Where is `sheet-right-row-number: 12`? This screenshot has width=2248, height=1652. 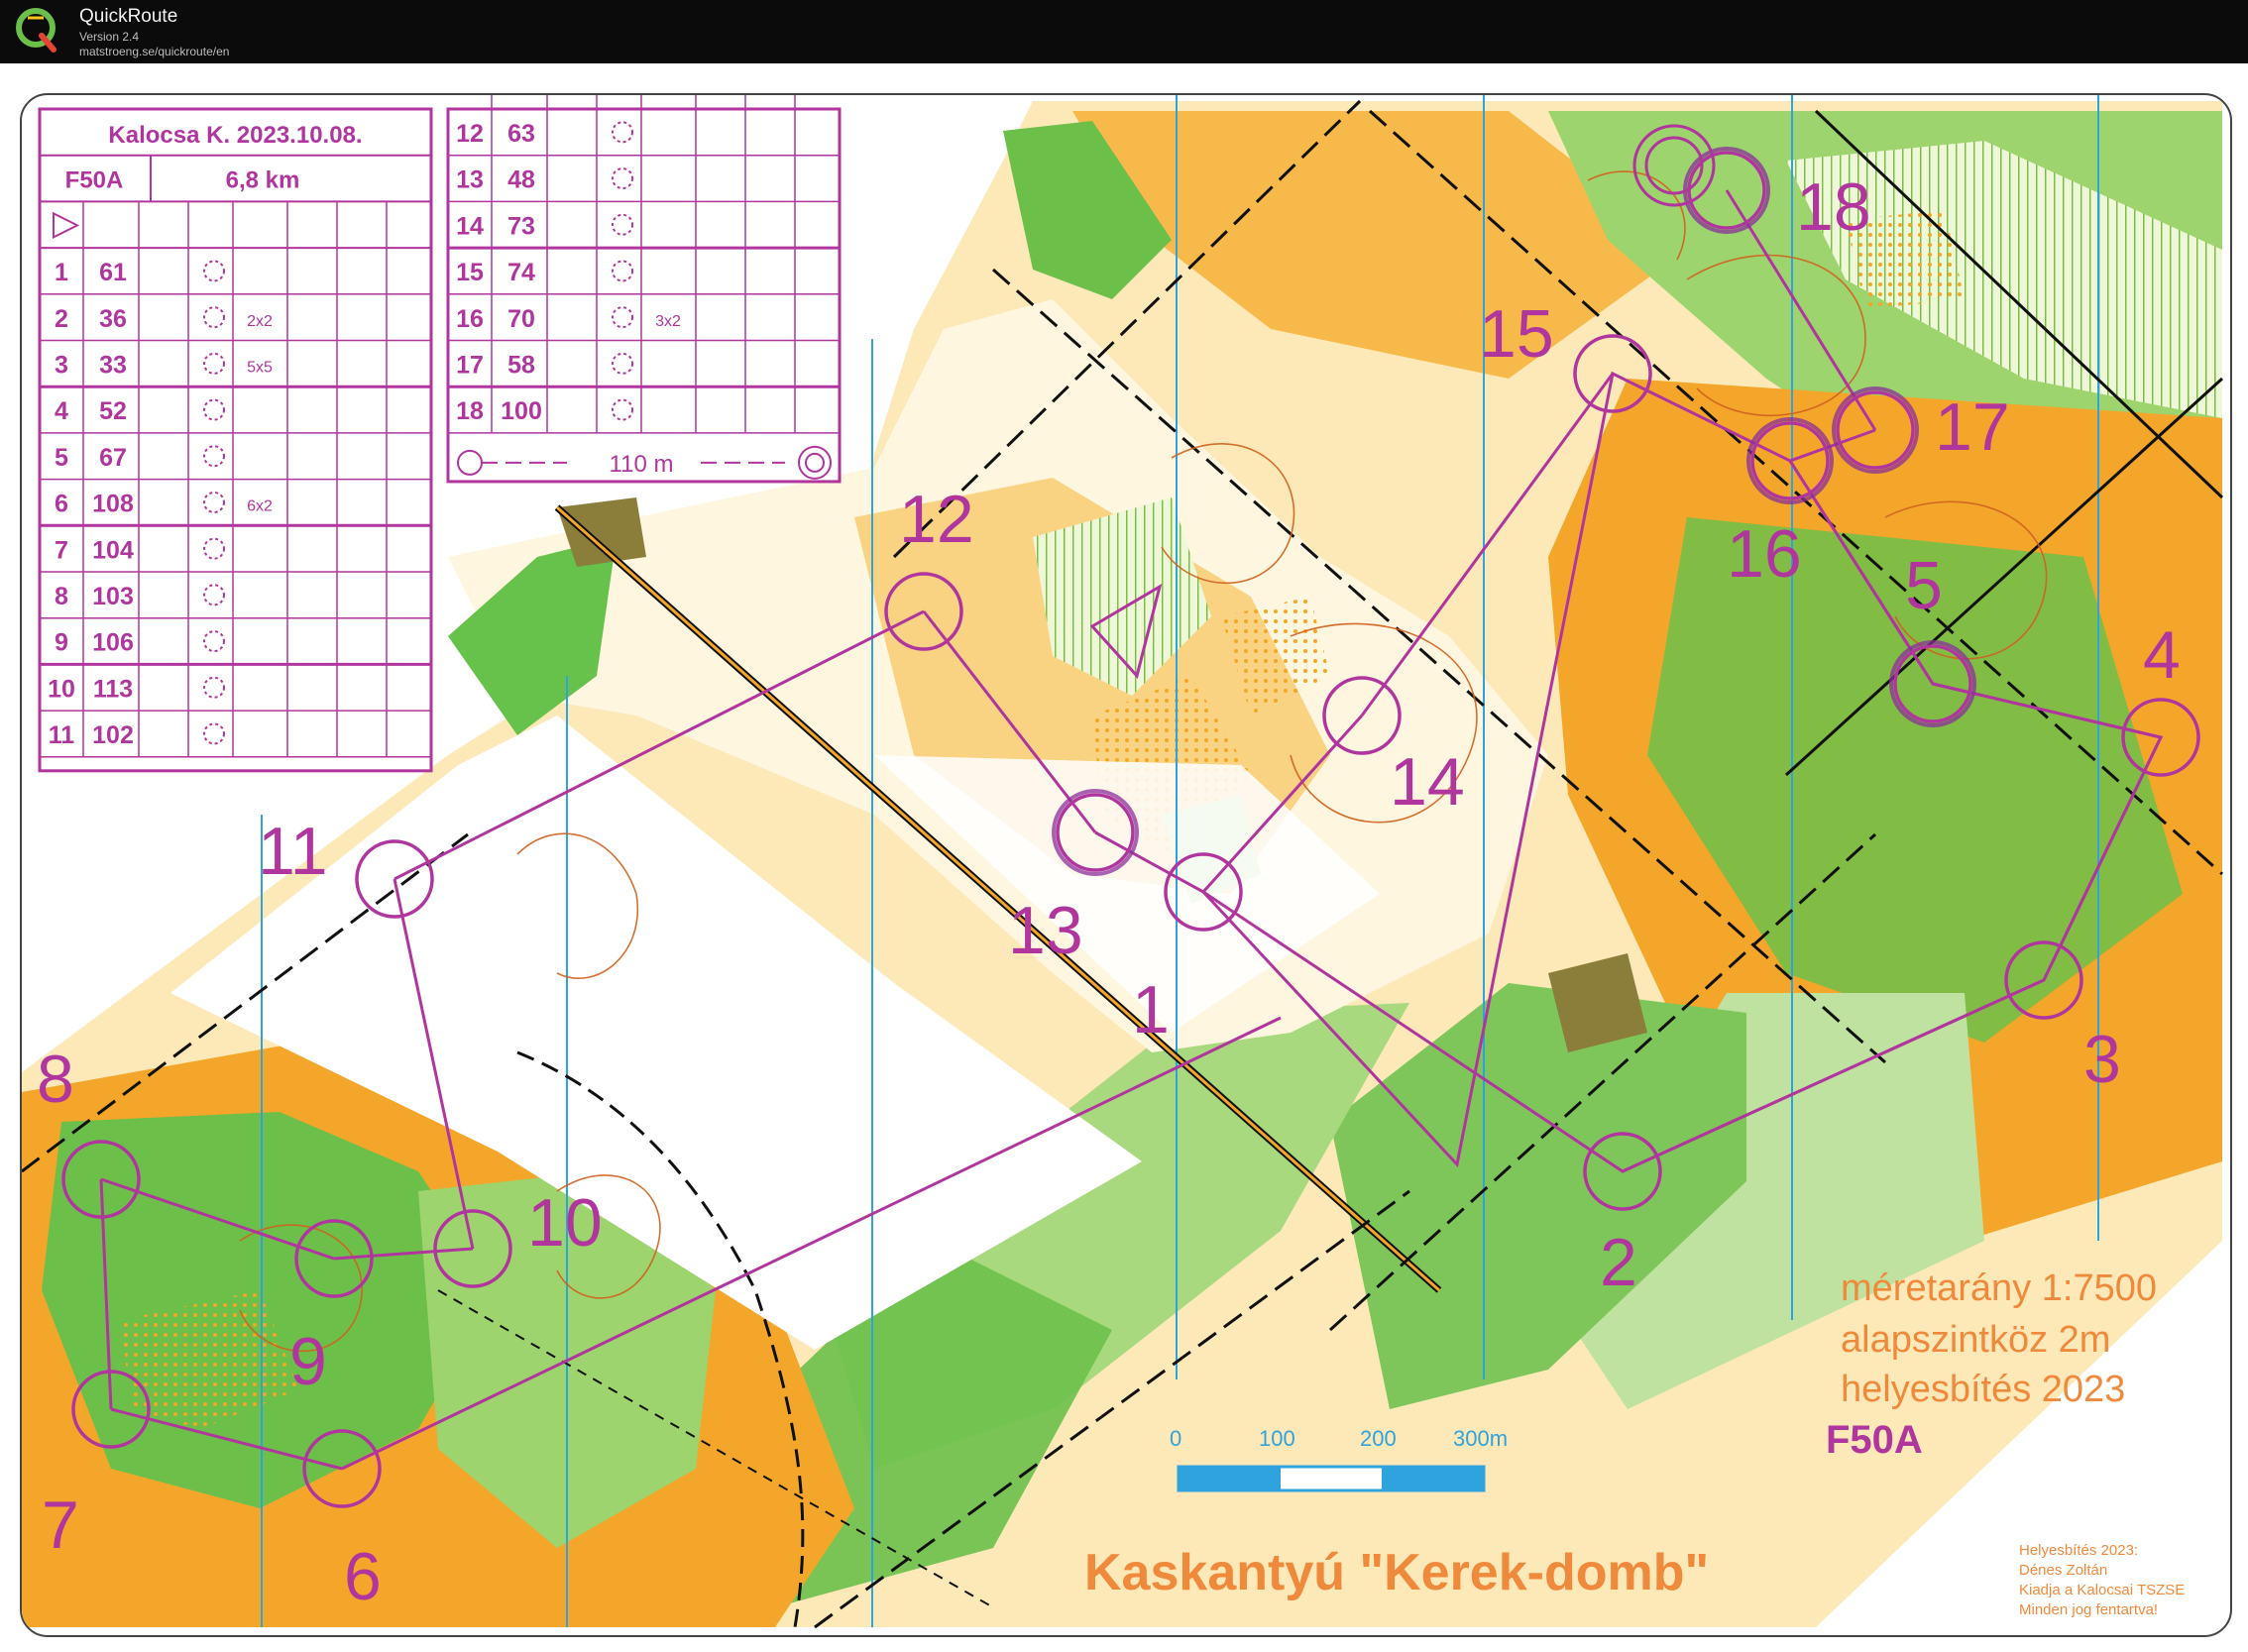 sheet-right-row-number: 12 is located at coordinates (470, 134).